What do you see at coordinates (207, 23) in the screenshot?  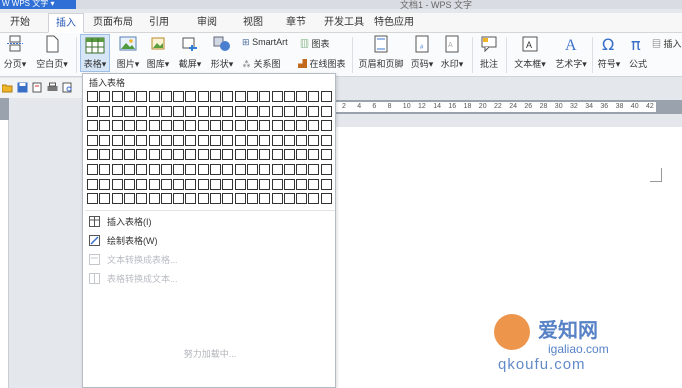 I see `tab-review: 审阅` at bounding box center [207, 23].